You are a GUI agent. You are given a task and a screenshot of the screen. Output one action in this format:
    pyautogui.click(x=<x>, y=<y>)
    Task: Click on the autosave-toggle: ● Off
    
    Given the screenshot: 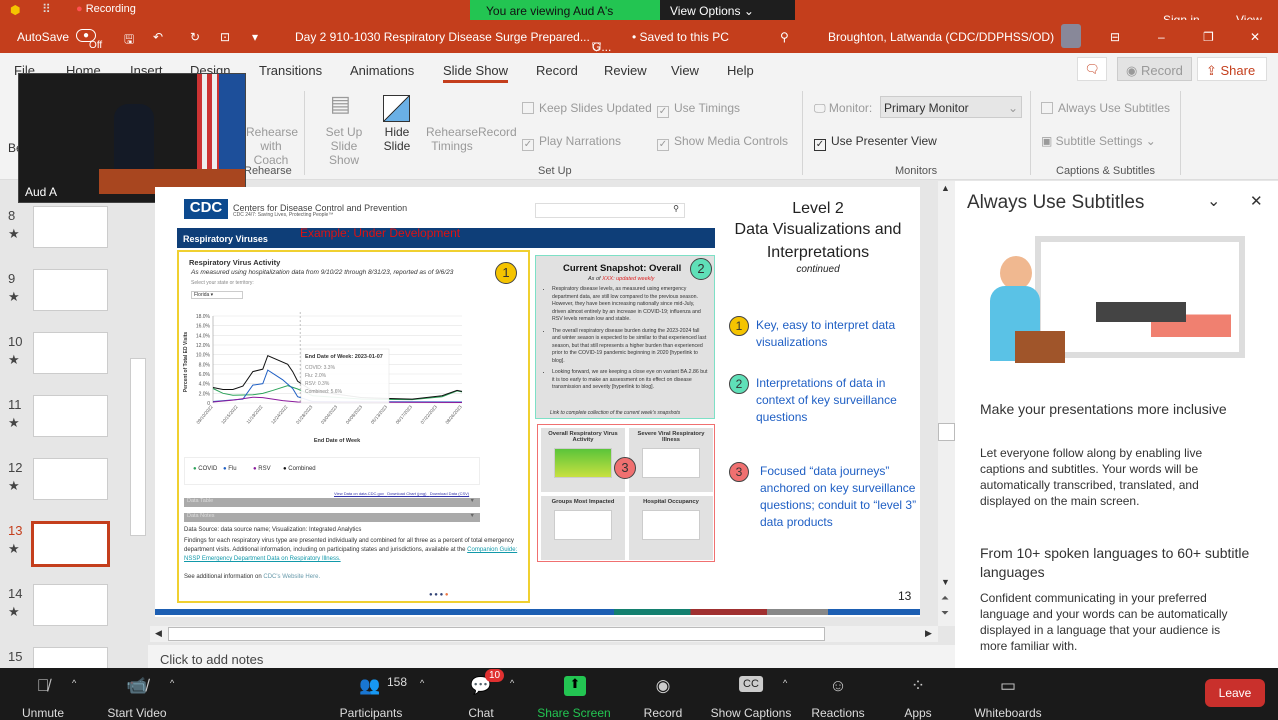 What is the action you would take?
    pyautogui.click(x=89, y=40)
    